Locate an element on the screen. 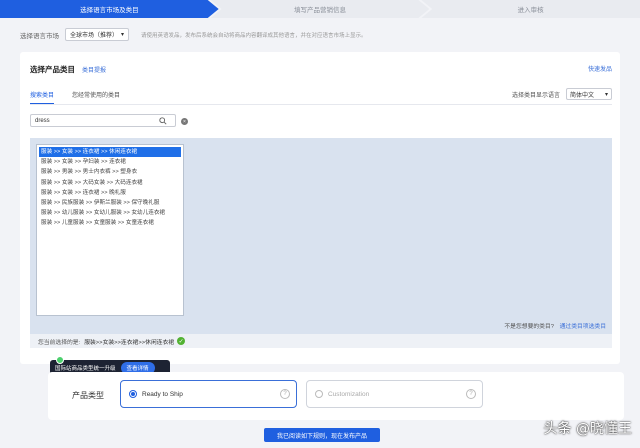  tooltip-text: 国际站商品类型统一升级 is located at coordinates (85, 369).